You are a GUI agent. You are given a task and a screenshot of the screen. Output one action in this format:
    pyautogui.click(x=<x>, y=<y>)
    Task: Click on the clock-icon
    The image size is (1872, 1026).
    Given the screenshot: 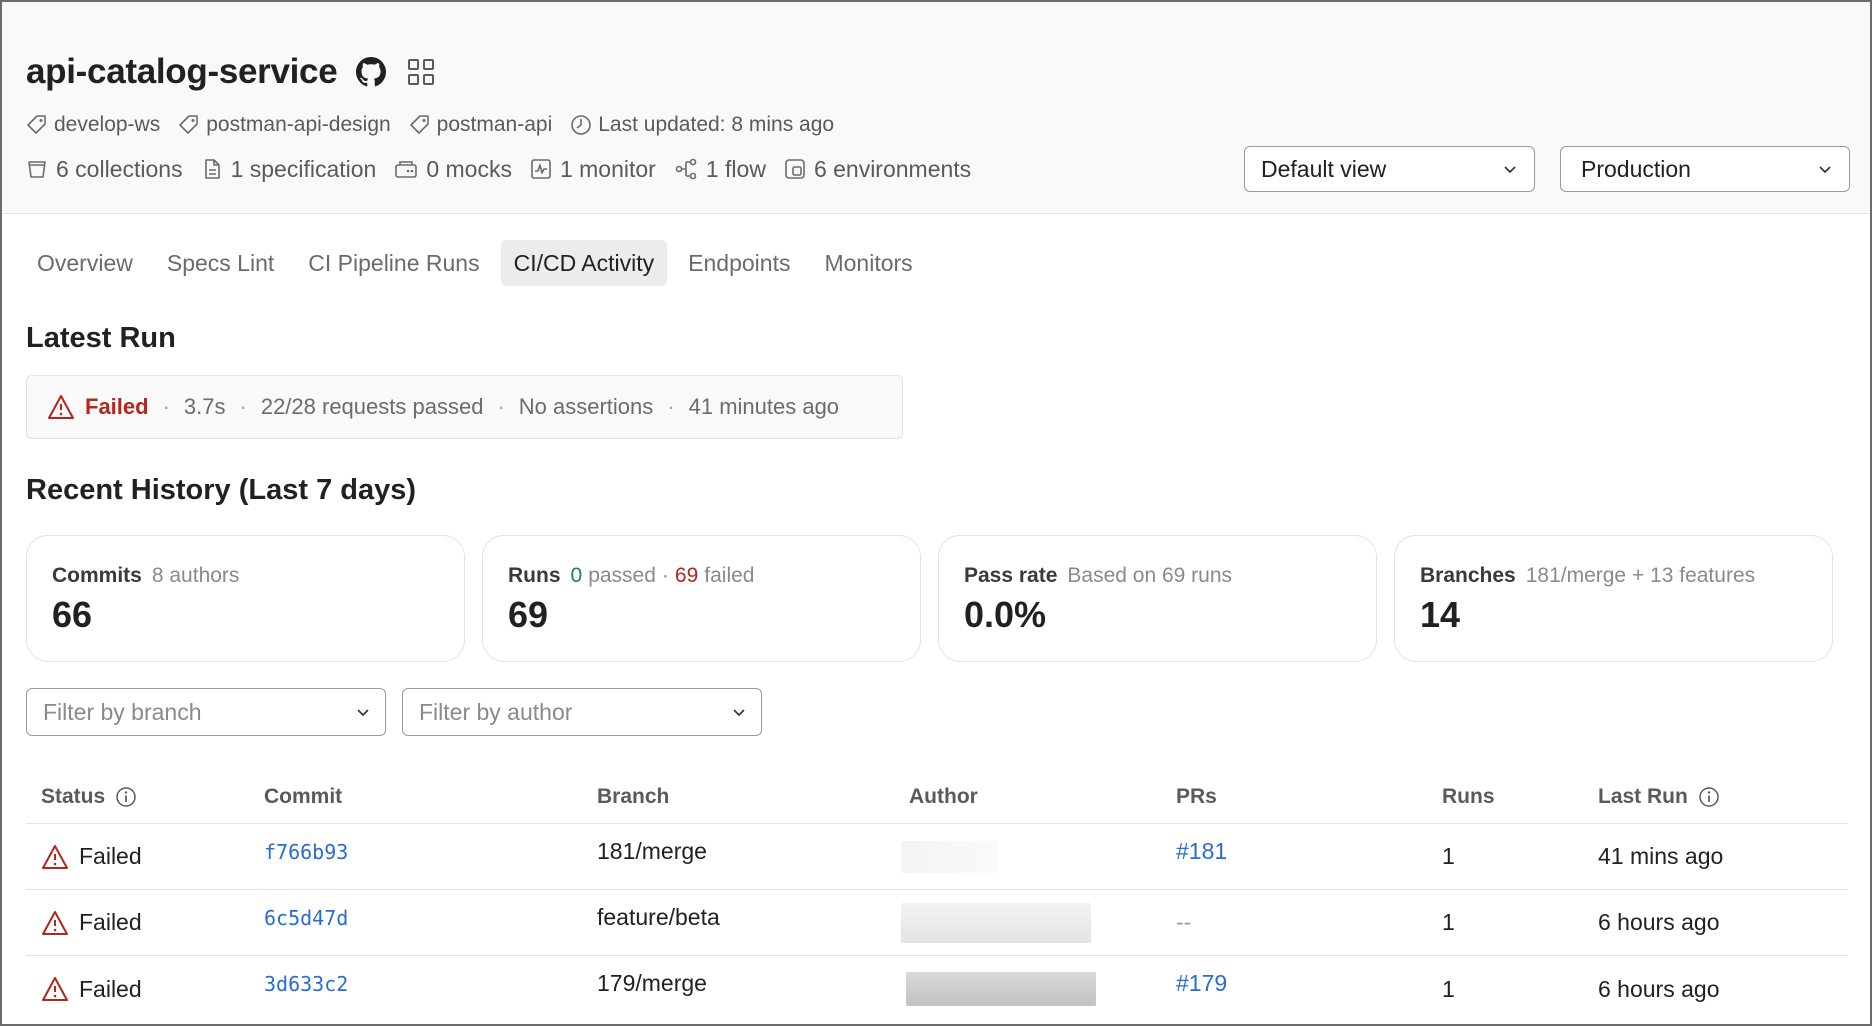 What is the action you would take?
    pyautogui.click(x=581, y=125)
    